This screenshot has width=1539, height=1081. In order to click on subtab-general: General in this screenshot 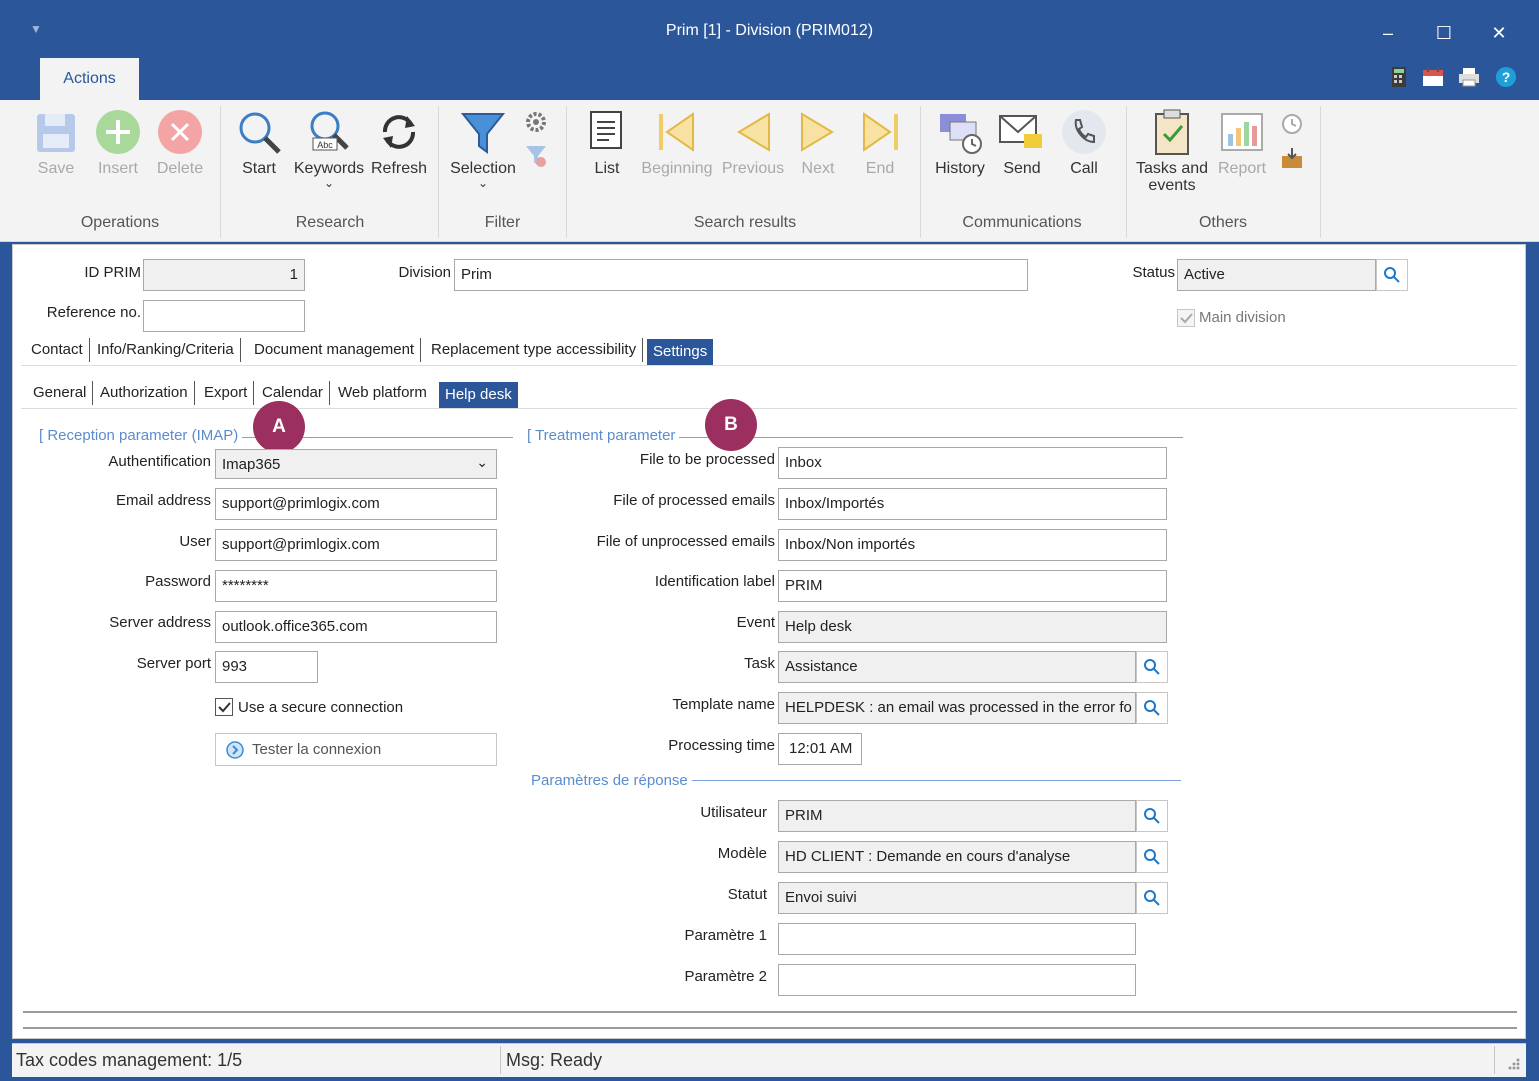, I will do `click(60, 393)`.